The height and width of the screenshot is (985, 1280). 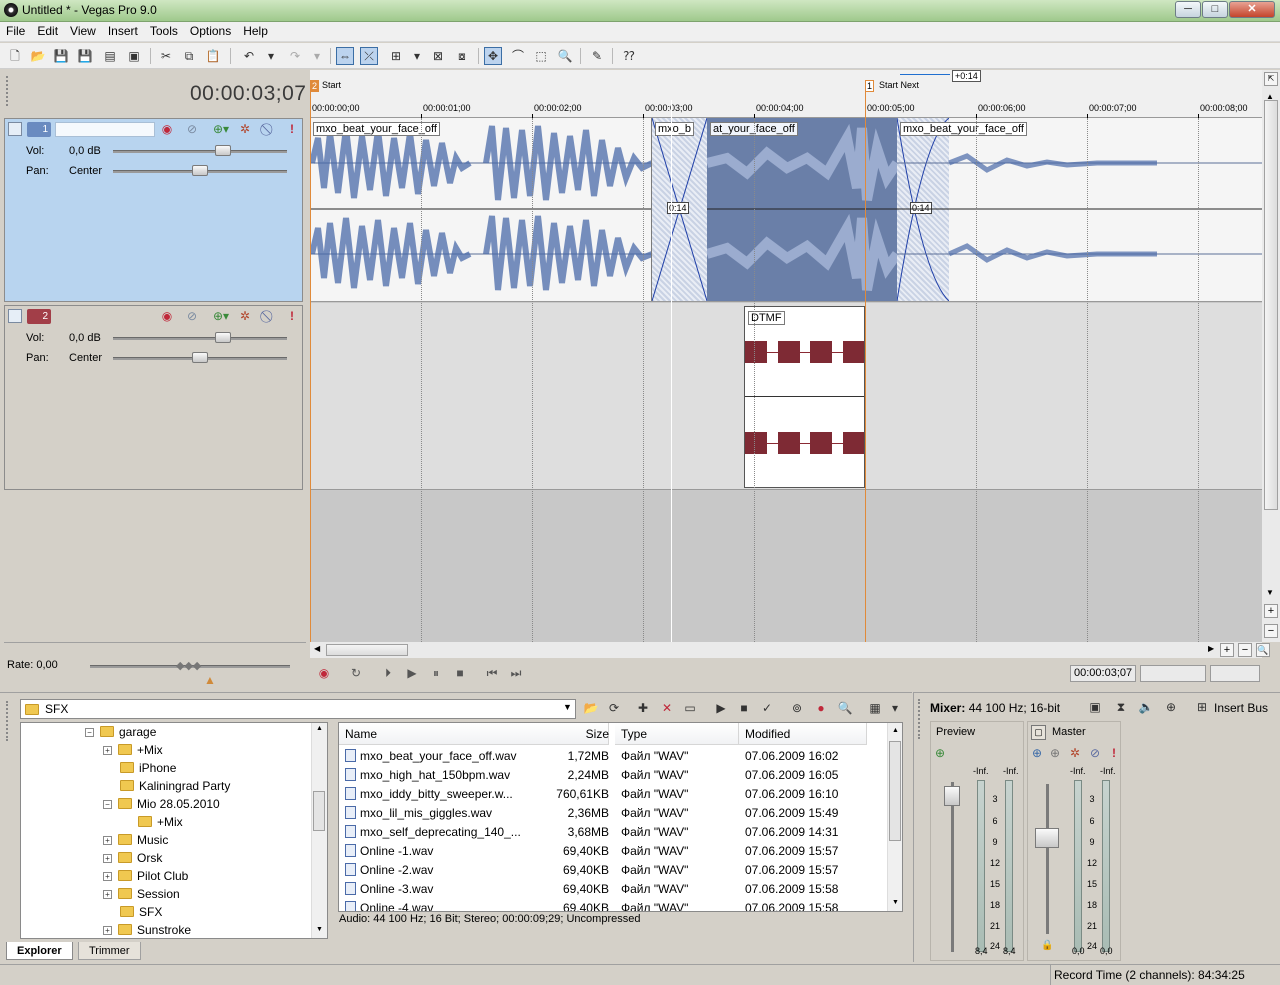 I want to click on downmix-icon: ⧗, so click(x=1121, y=707).